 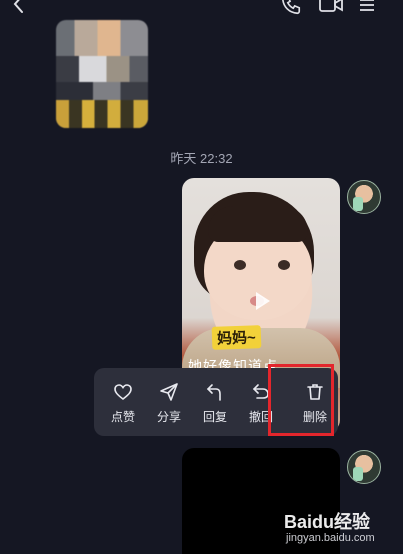 I want to click on message-timestamp: 昨天 22:32, so click(x=201, y=158).